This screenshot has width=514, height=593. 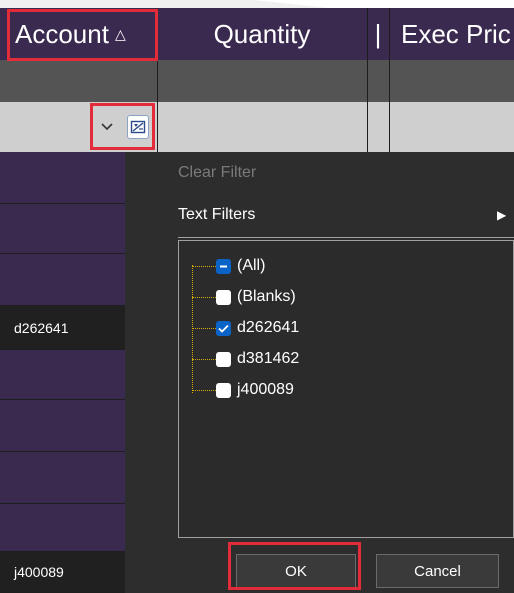 What do you see at coordinates (262, 34) in the screenshot?
I see `column-header-quantity: Quantity` at bounding box center [262, 34].